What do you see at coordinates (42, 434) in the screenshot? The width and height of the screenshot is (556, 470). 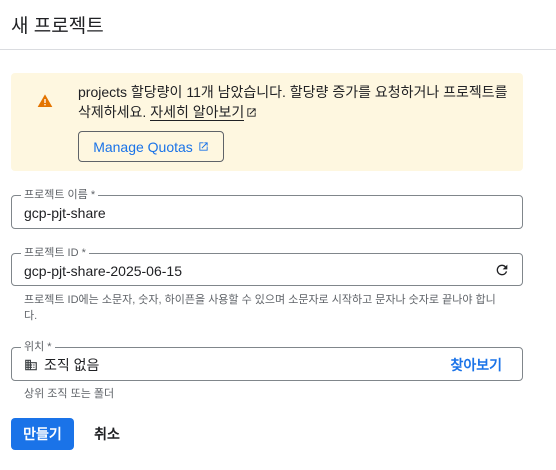 I see `create-button: 만들기` at bounding box center [42, 434].